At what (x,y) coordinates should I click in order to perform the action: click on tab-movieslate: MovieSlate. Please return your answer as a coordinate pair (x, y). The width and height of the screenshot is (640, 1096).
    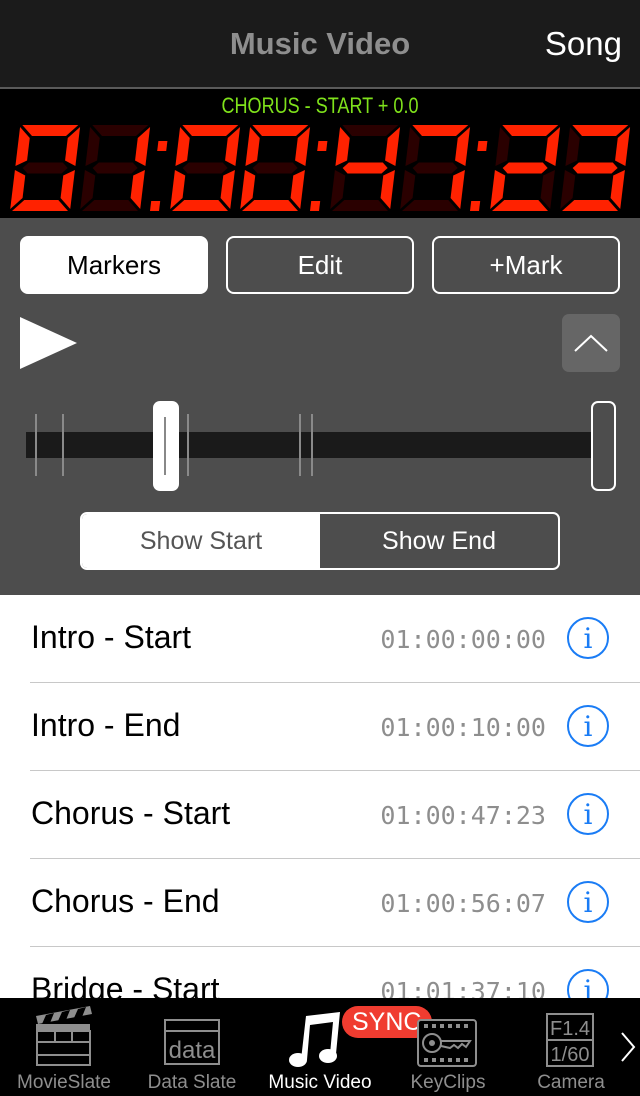
    Looking at the image, I should click on (64, 1047).